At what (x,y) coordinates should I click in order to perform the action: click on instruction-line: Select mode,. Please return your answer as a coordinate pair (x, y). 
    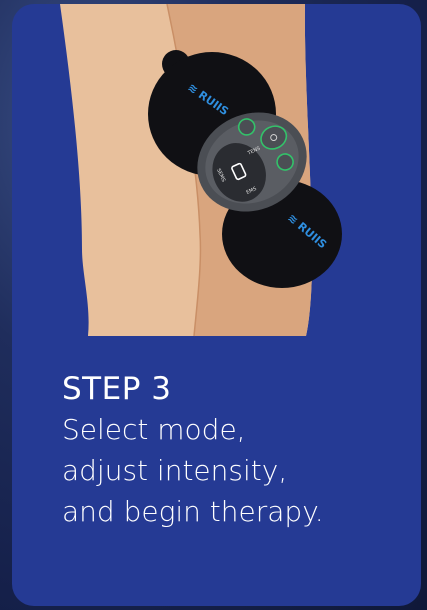
    Looking at the image, I should click on (154, 429).